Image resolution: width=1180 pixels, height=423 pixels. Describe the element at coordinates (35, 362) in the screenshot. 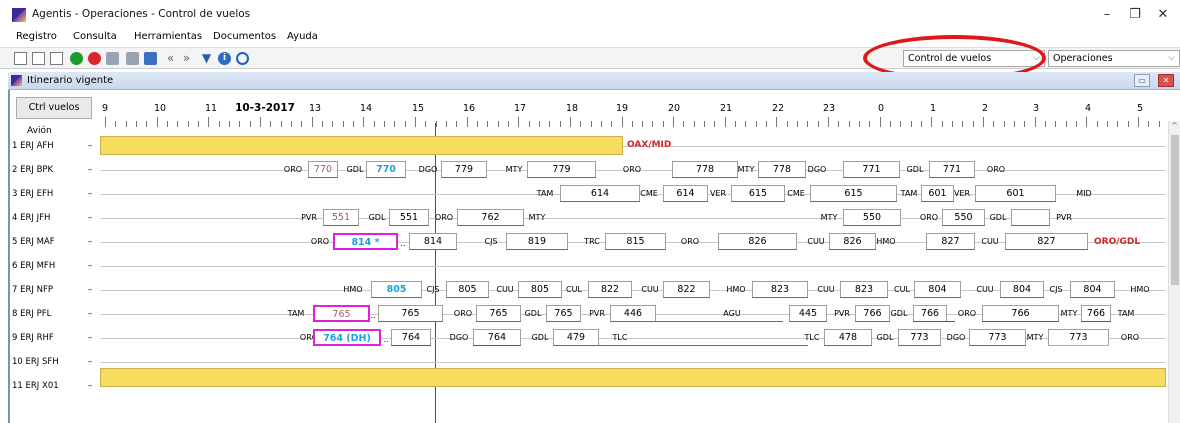

I see `aircraft-label: 10 ERJ SFH` at that location.